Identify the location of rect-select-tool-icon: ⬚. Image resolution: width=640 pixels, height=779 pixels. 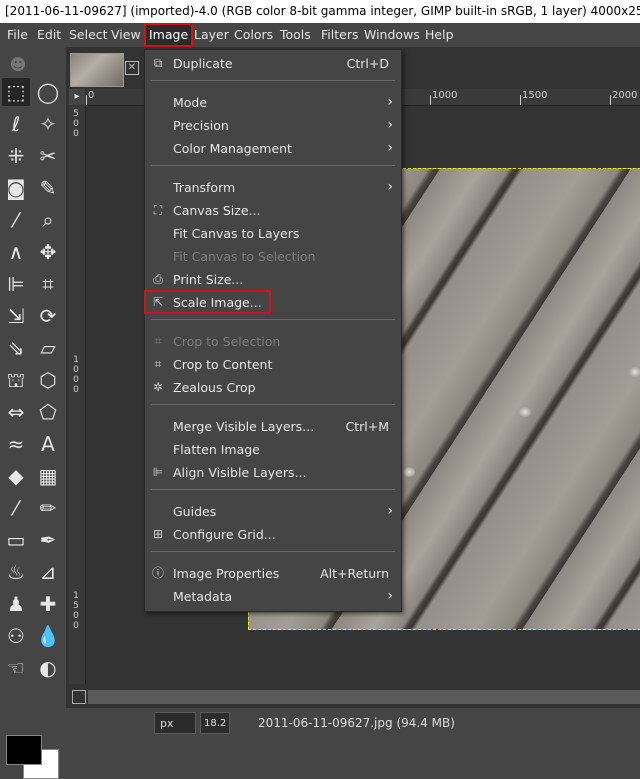
(16, 92).